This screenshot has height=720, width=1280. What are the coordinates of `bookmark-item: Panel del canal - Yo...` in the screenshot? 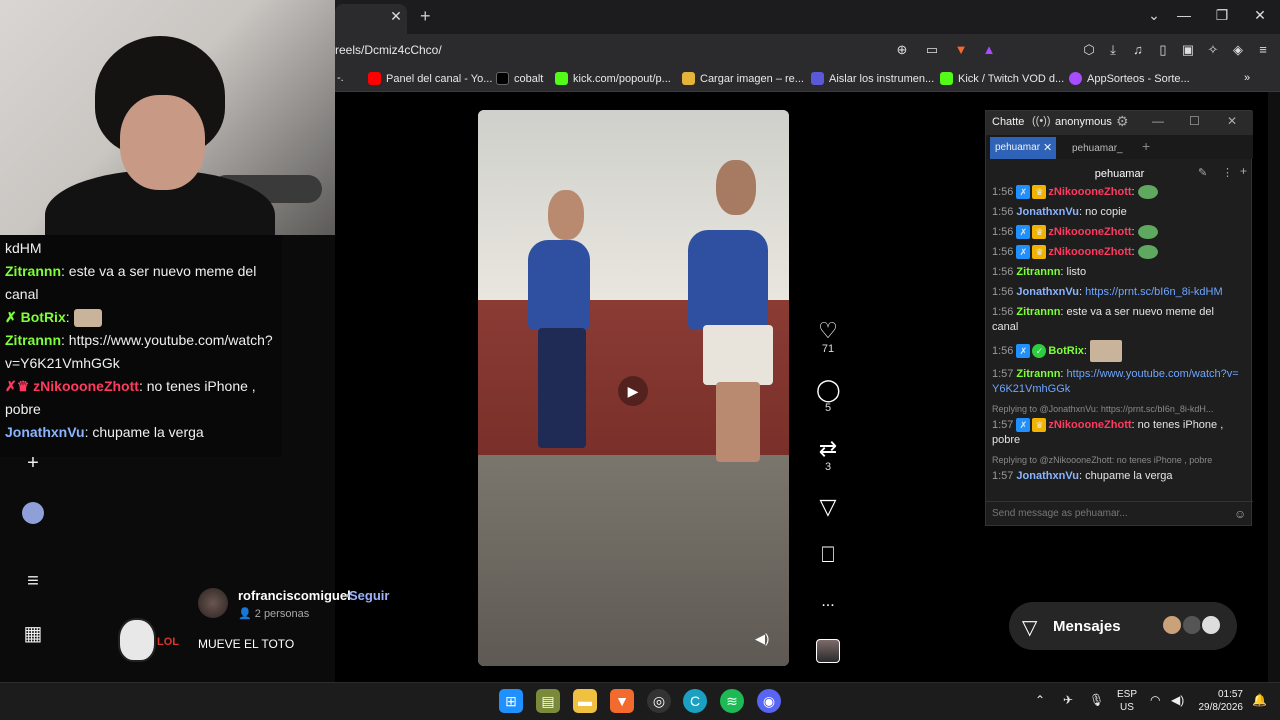 It's located at (430, 78).